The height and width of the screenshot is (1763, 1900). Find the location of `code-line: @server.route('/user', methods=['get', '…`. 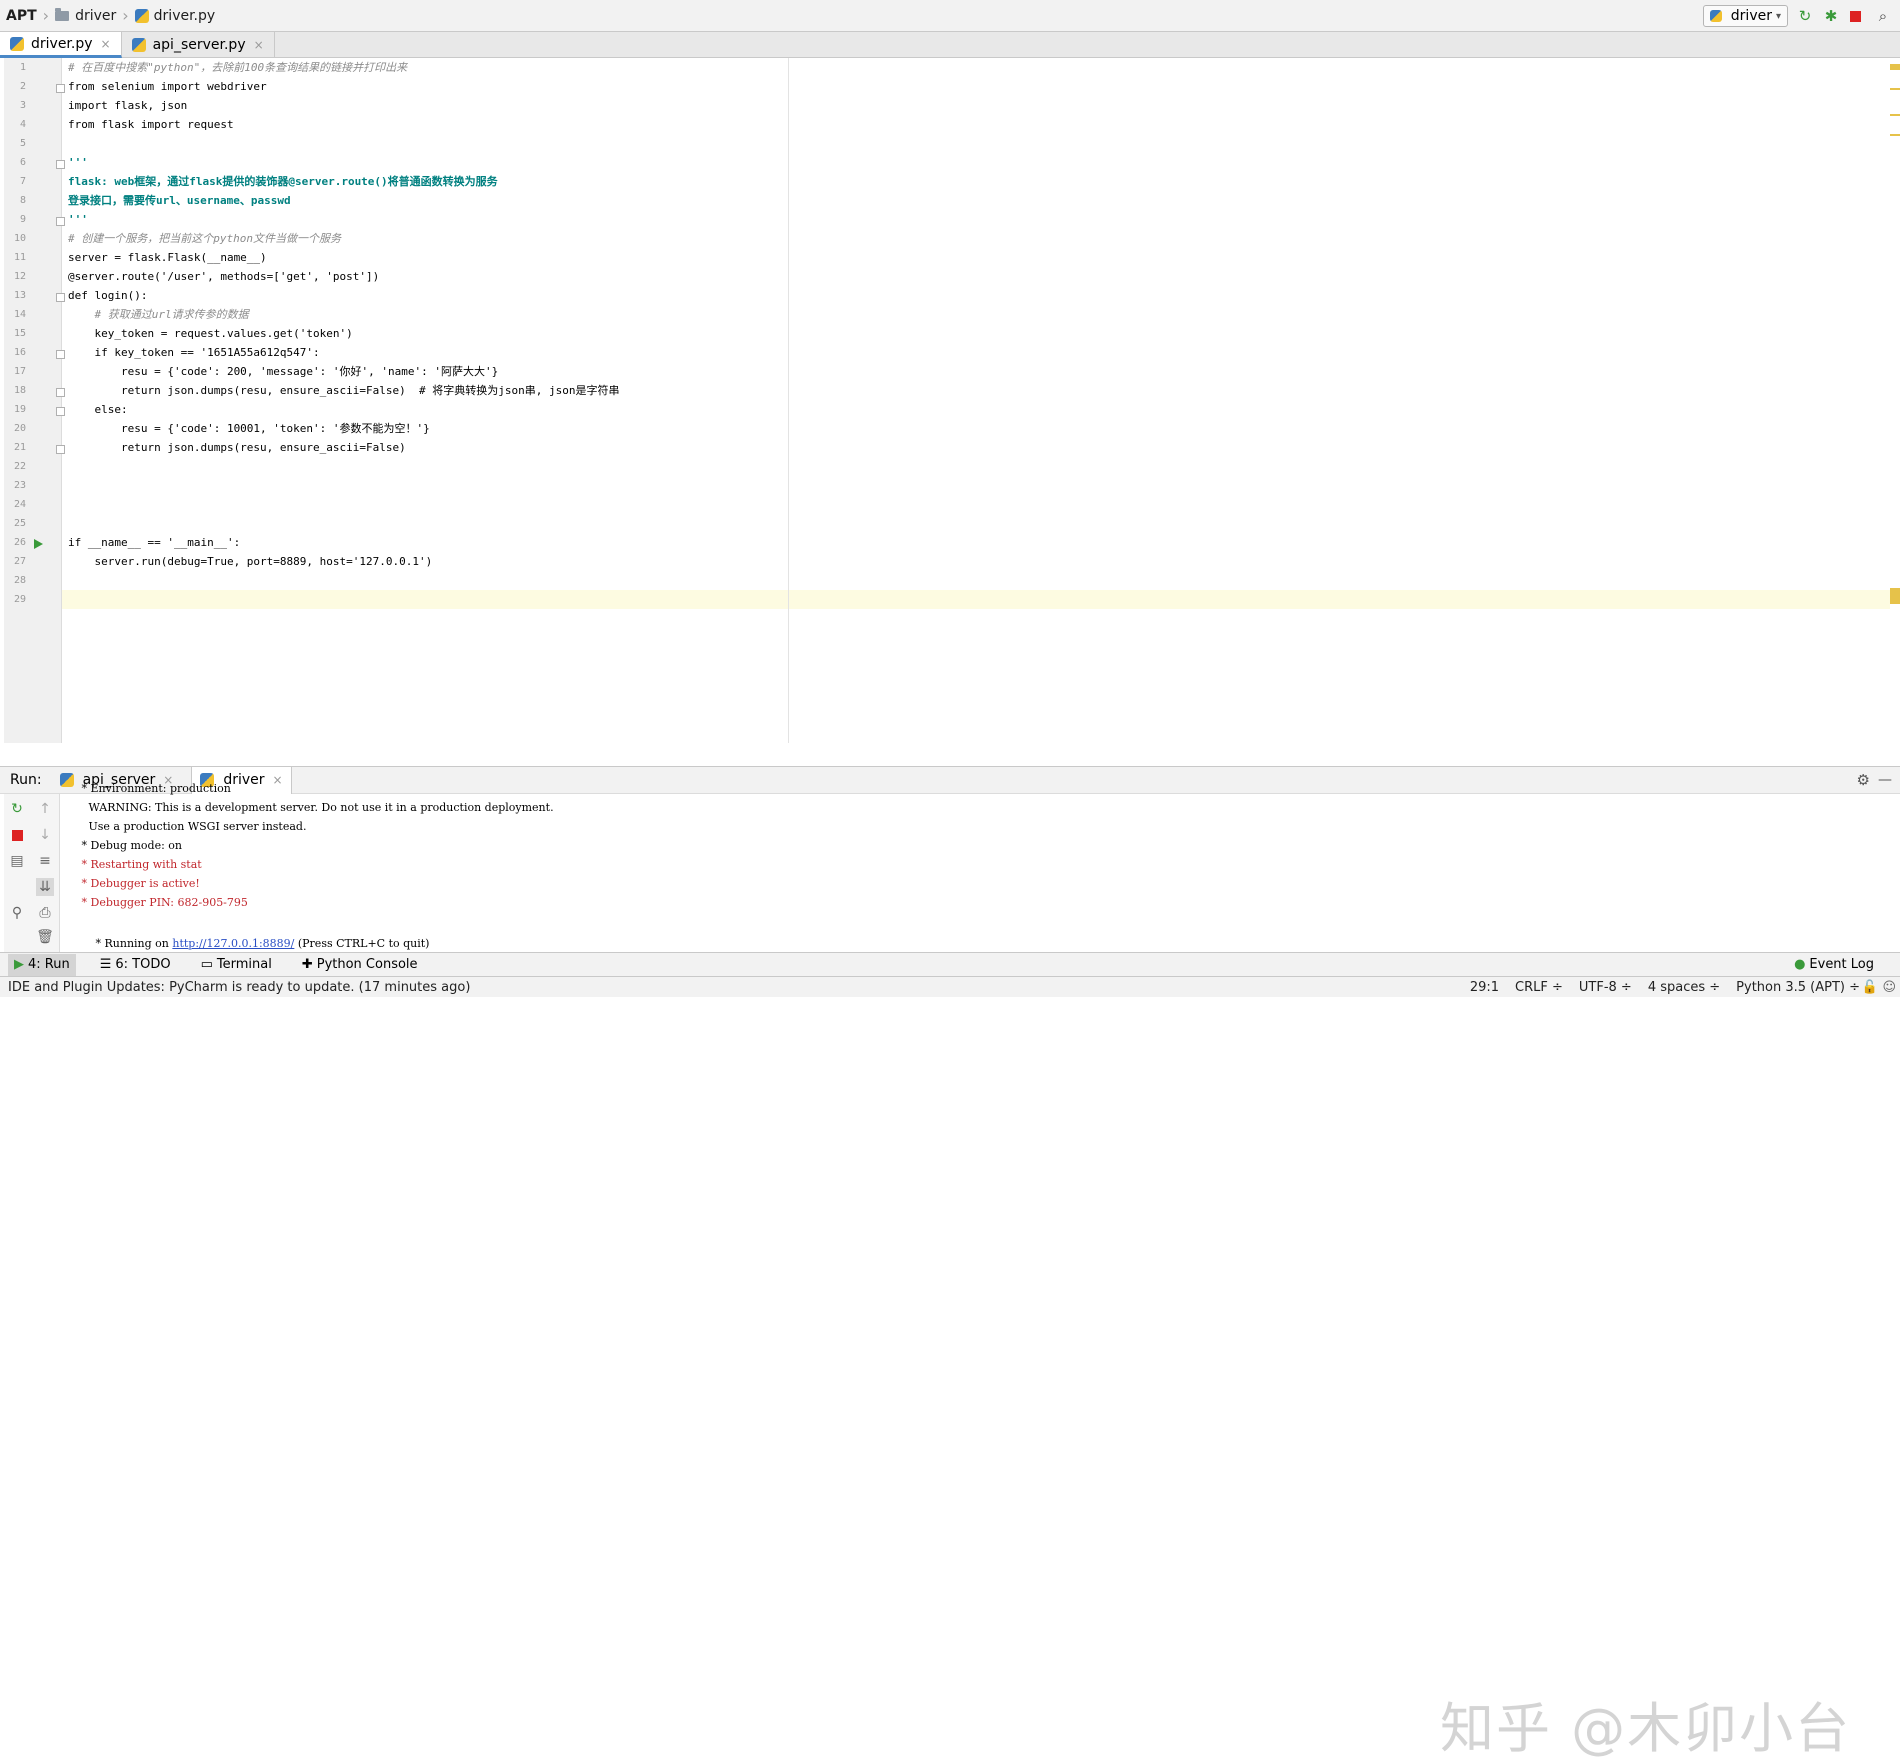

code-line: @server.route('/user', methods=['get', '… is located at coordinates (223, 277).